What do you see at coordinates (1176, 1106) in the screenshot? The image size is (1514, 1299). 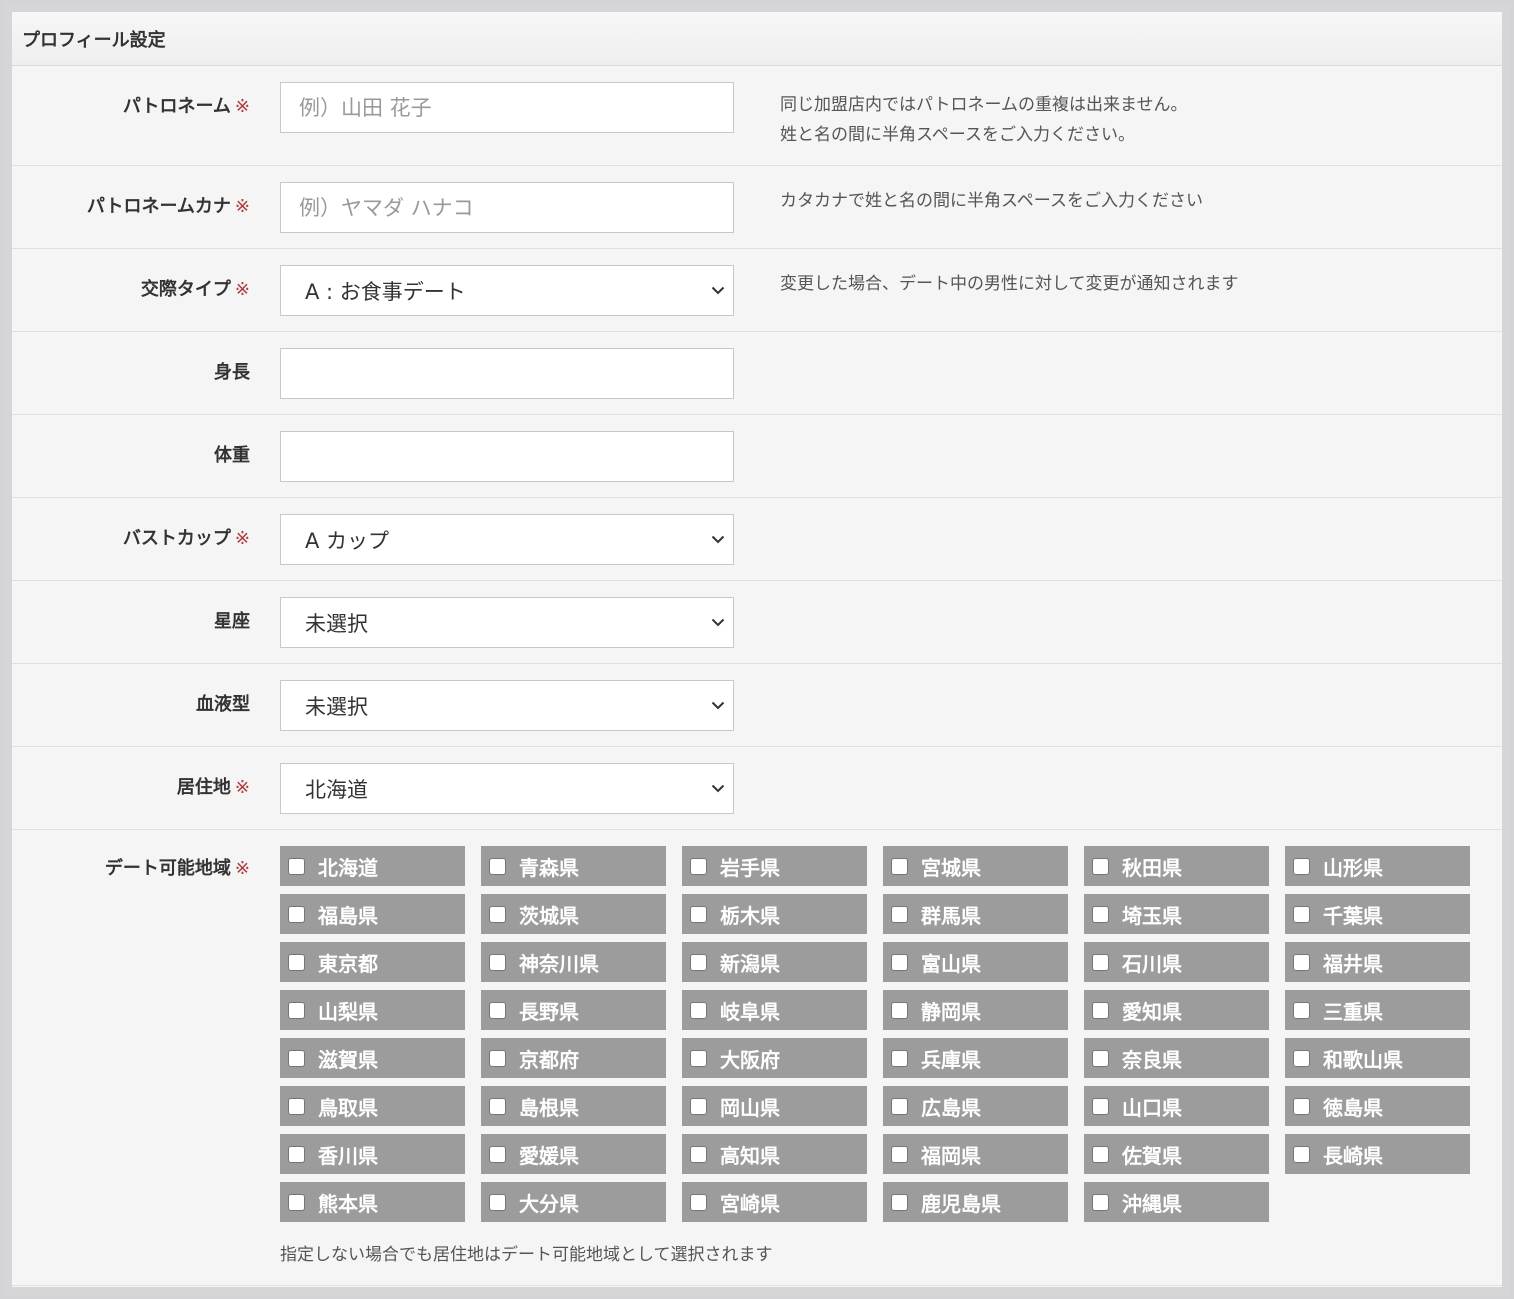 I see `date-area-checkbox: 山口県` at bounding box center [1176, 1106].